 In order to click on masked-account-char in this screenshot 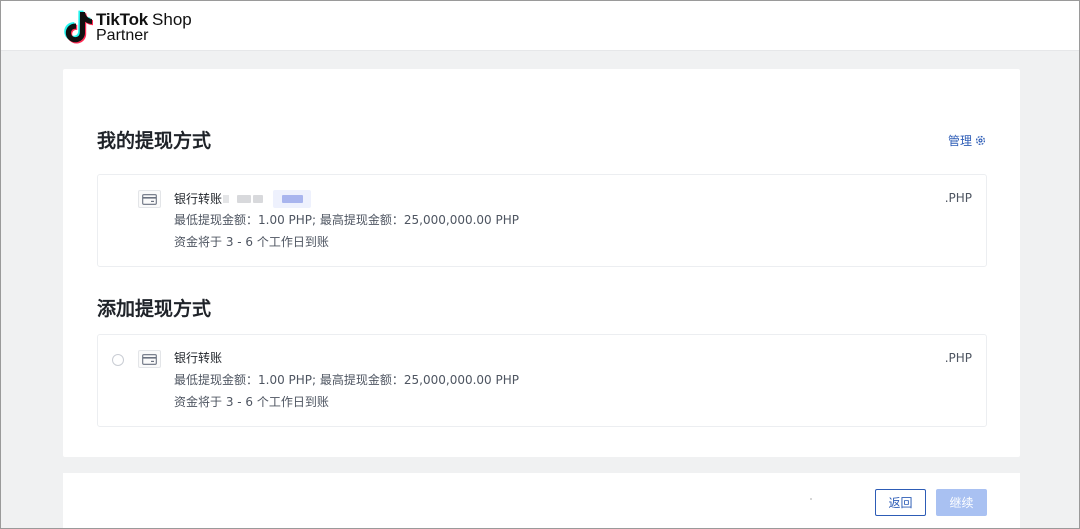, I will do `click(226, 199)`.